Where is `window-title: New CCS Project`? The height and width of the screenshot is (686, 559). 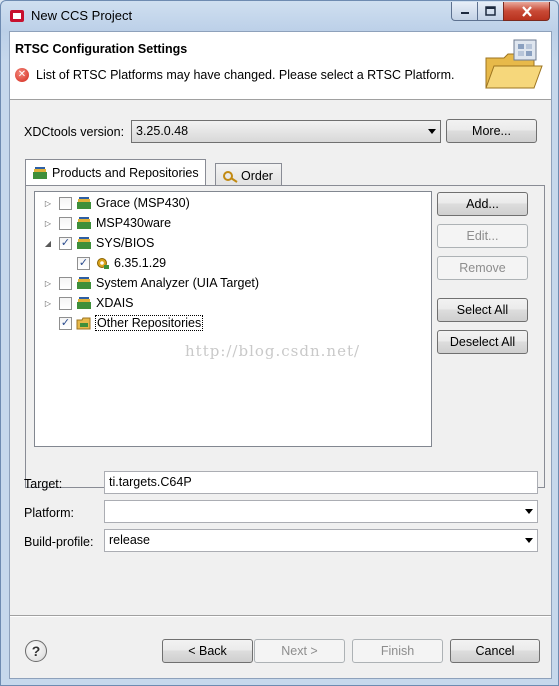 window-title: New CCS Project is located at coordinates (82, 15).